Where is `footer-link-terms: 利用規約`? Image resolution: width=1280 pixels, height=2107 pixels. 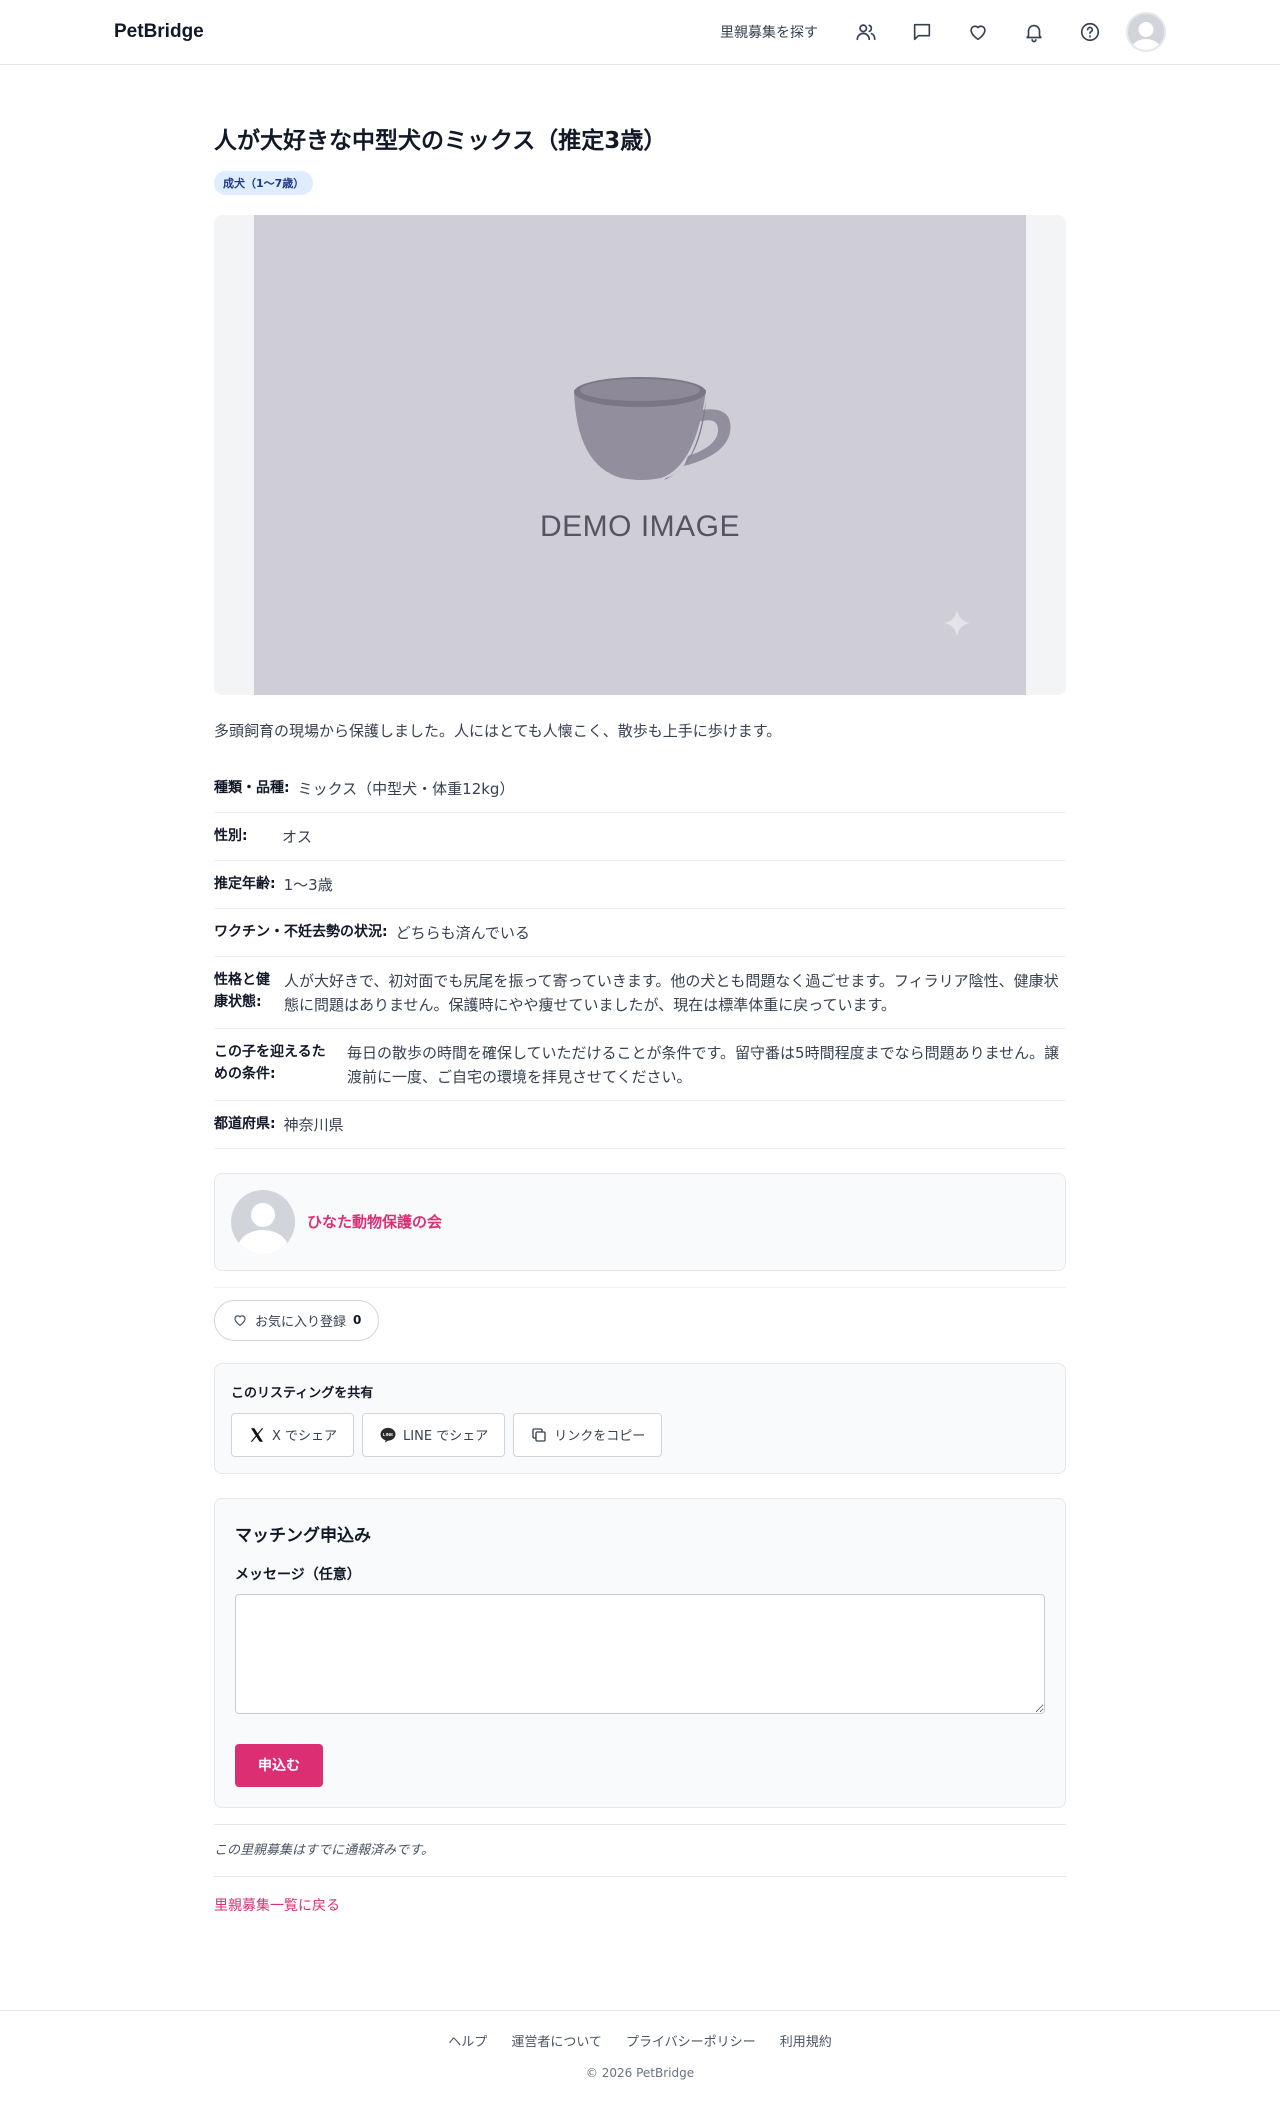 footer-link-terms: 利用規約 is located at coordinates (806, 2040).